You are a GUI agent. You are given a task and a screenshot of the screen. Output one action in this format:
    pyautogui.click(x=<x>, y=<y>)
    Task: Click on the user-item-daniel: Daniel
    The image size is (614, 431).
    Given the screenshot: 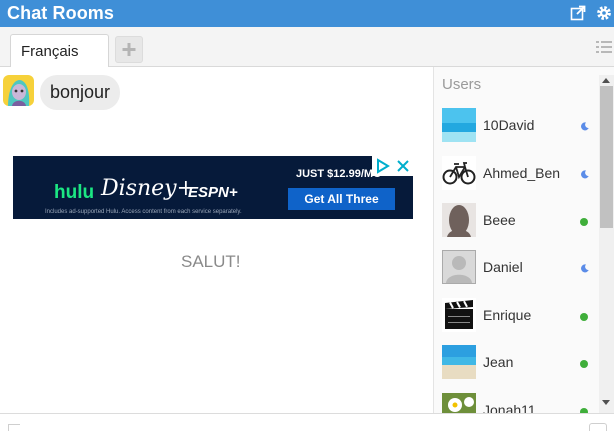 What is the action you would take?
    pyautogui.click(x=516, y=273)
    